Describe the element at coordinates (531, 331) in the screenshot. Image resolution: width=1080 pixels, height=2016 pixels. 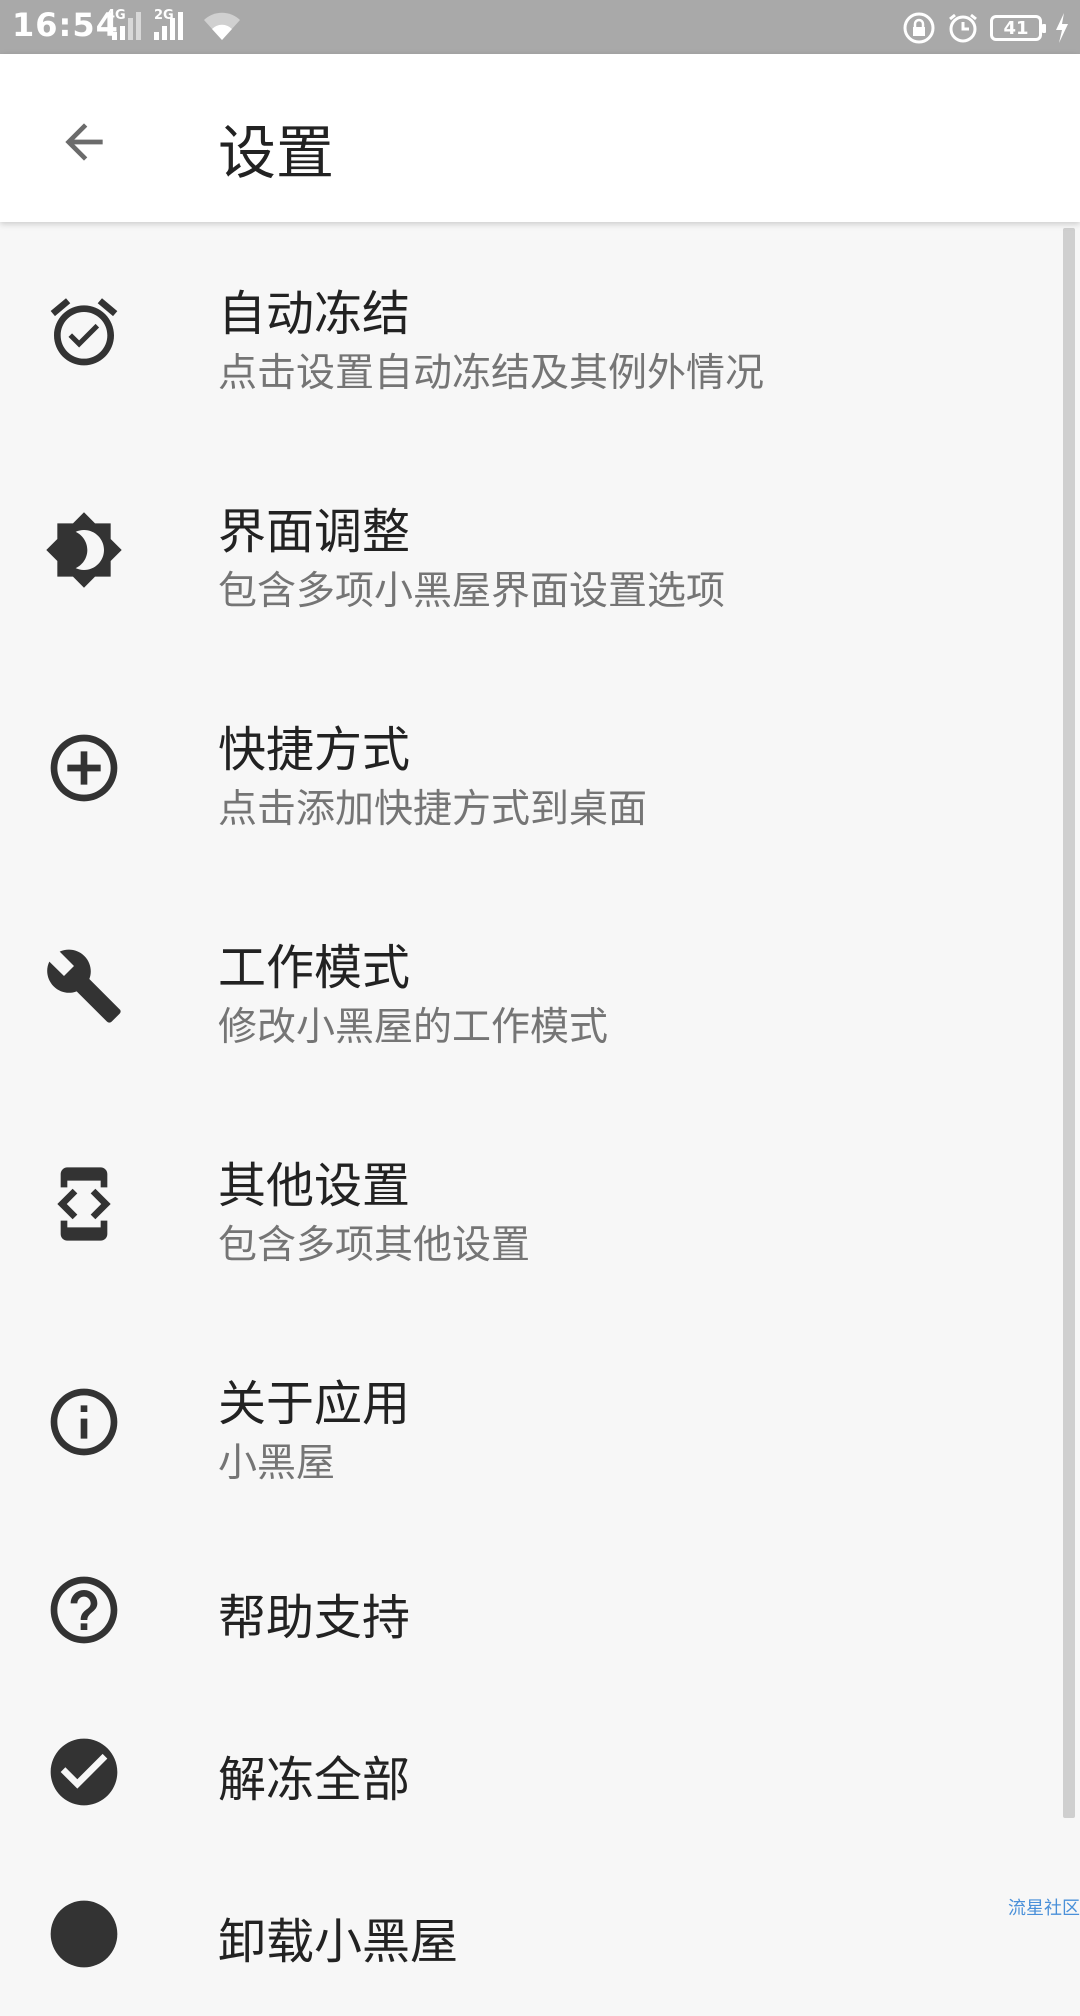
I see `setting-auto-freeze: 自动冻结 点击设置自动冻结及其例外情况` at that location.